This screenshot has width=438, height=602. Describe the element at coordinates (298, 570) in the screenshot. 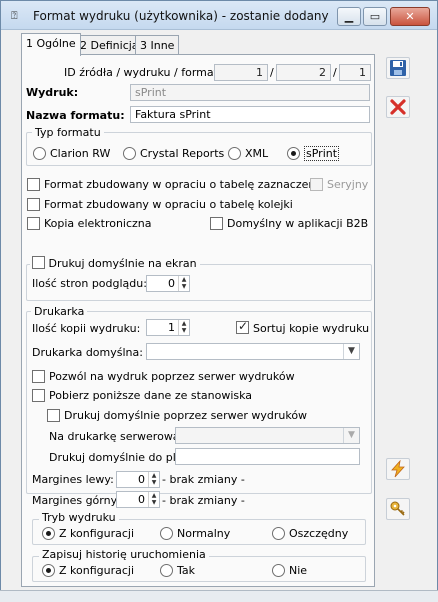

I see `historia-nie-label: Nie` at that location.